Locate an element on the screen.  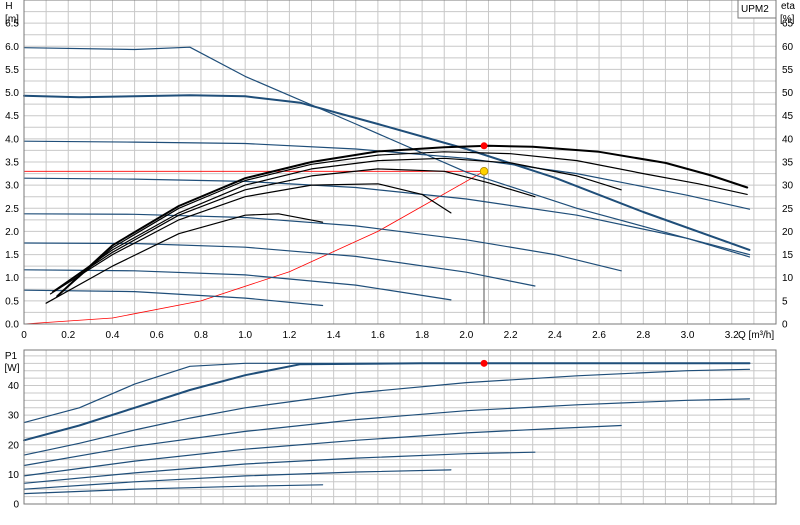
x-tick-label: 3.2 is located at coordinates (732, 335).